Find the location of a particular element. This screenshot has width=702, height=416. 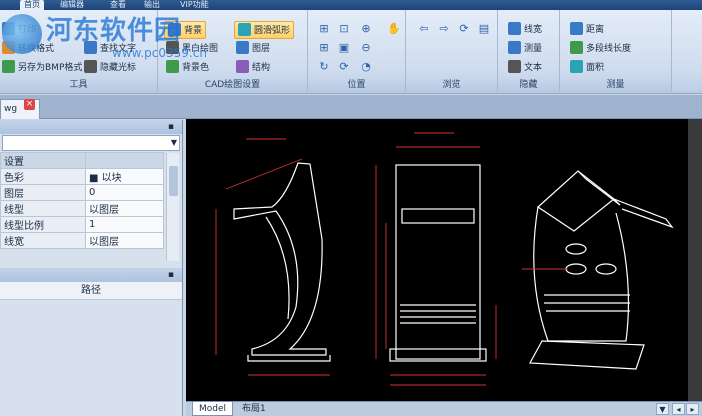

cad-settings-group-label: CAD绘图设置 is located at coordinates (232, 85).